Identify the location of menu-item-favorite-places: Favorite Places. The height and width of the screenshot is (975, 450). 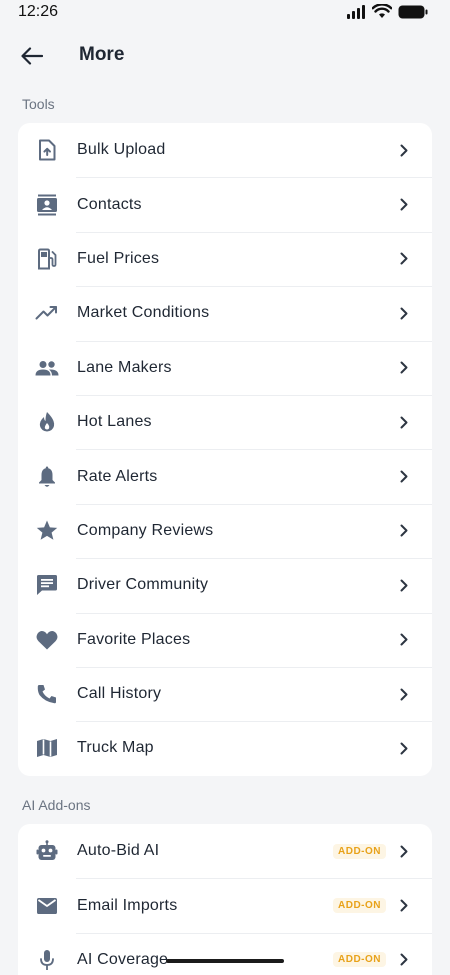
(225, 639).